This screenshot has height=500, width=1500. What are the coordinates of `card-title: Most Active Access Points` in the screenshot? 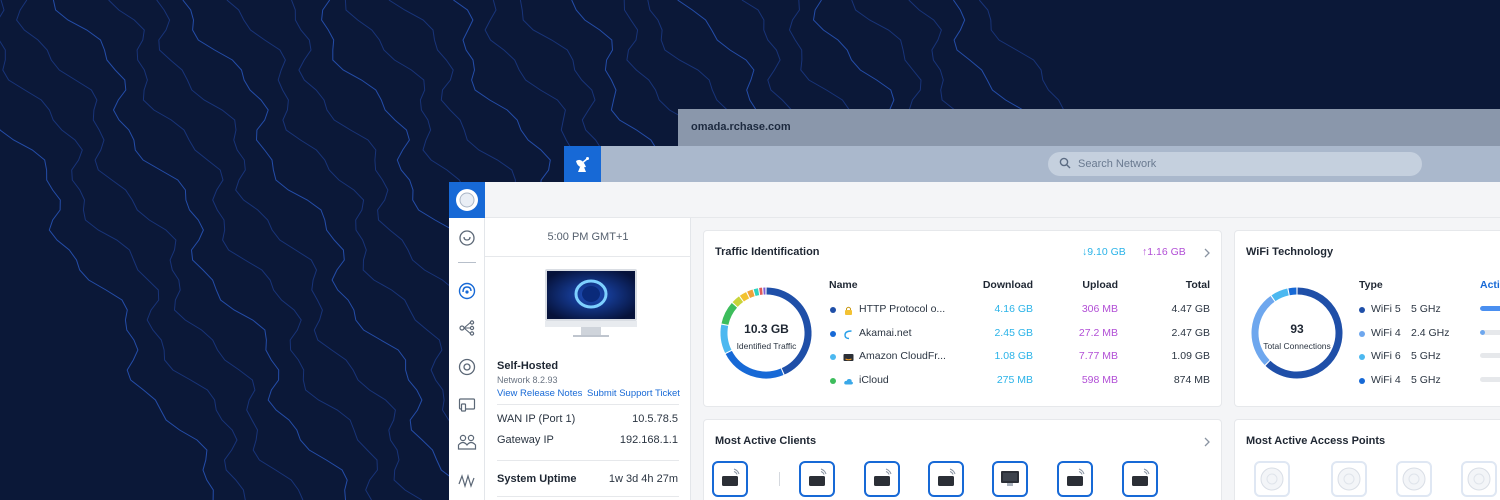 It's located at (1316, 441).